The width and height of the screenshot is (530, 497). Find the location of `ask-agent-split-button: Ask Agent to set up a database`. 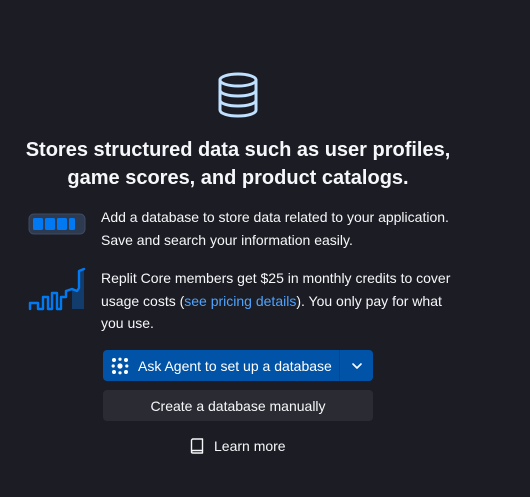

ask-agent-split-button: Ask Agent to set up a database is located at coordinates (238, 365).